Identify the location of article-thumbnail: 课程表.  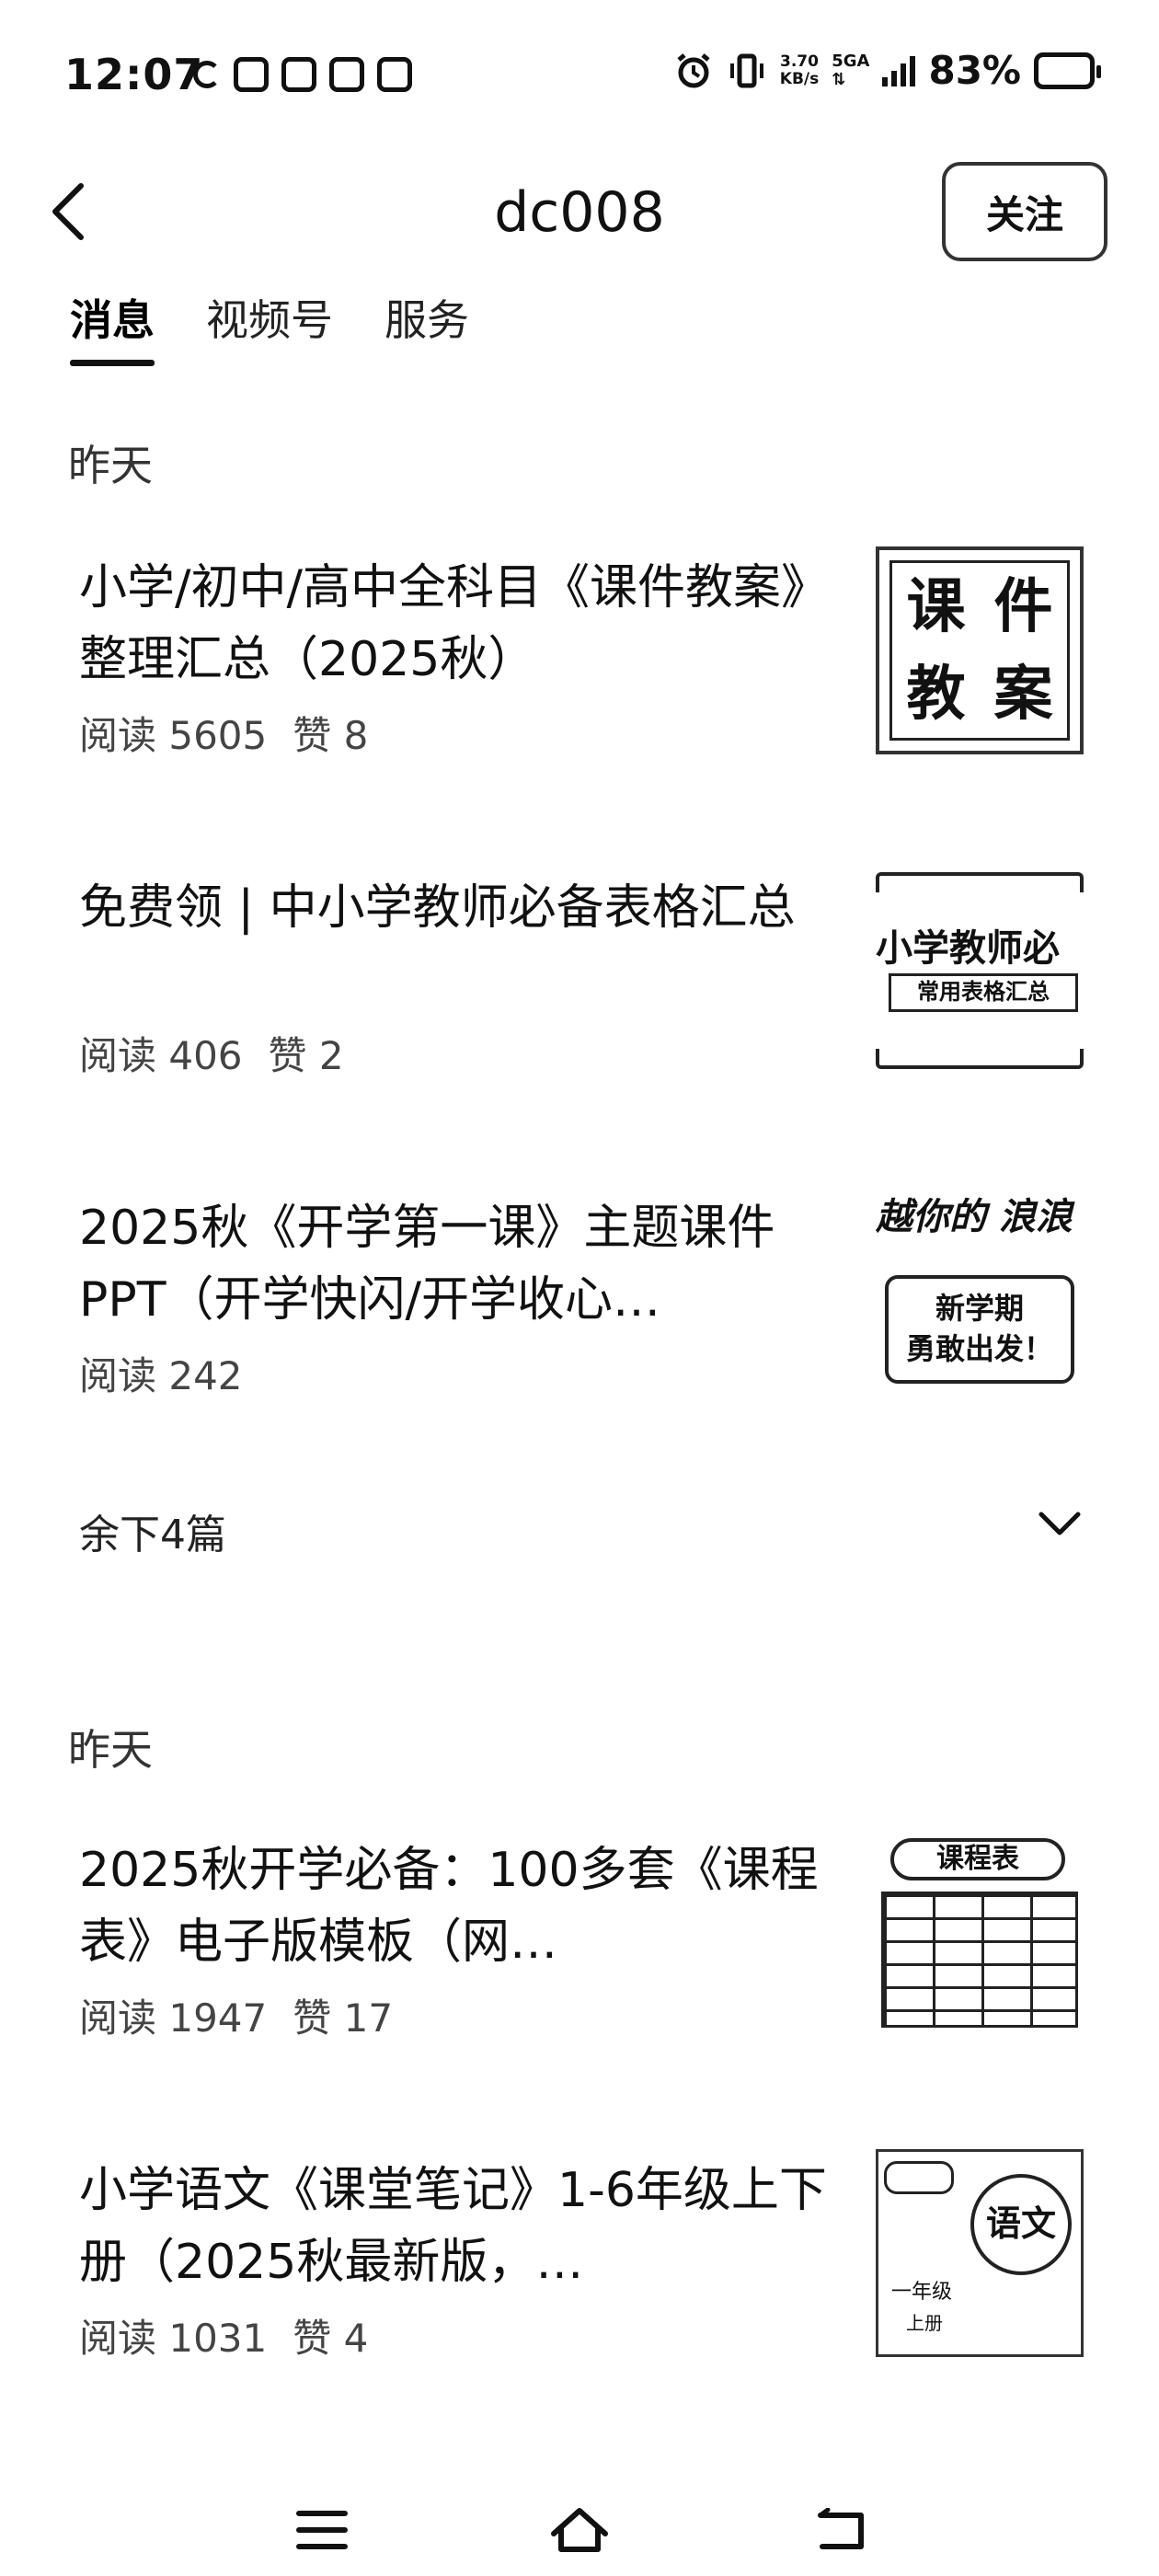
(980, 1933).